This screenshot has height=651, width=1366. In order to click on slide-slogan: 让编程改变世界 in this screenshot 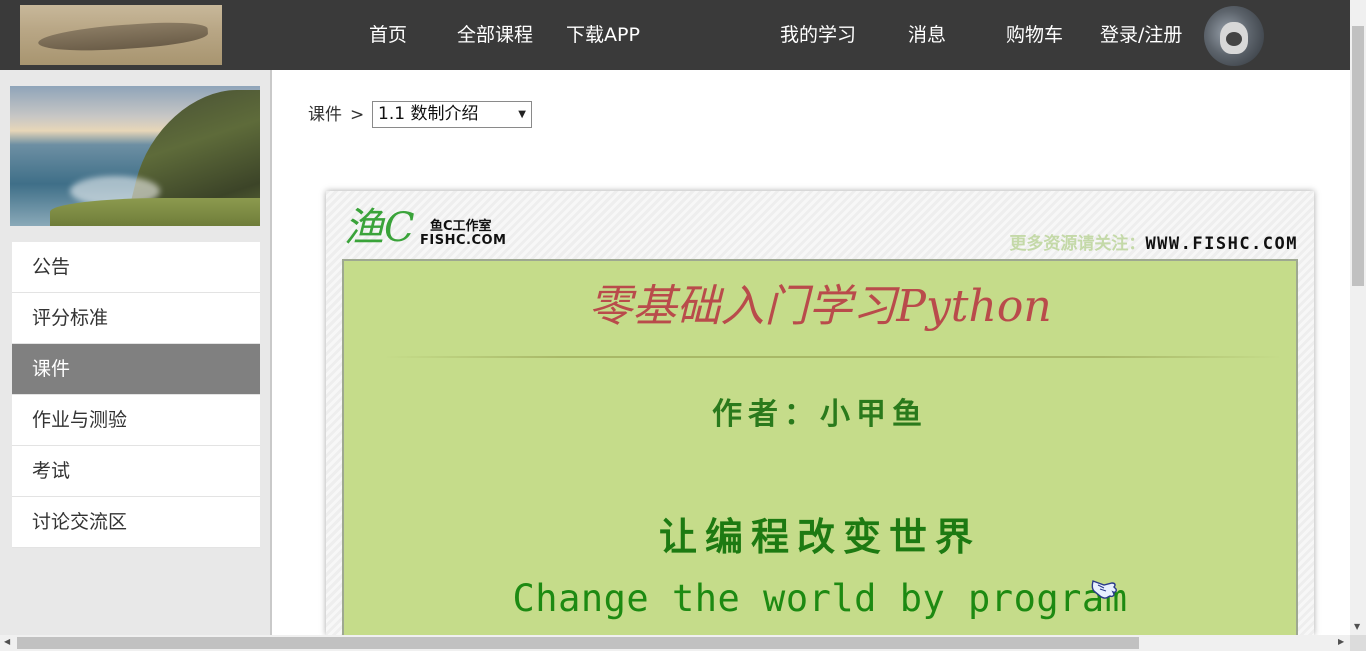, I will do `click(819, 536)`.